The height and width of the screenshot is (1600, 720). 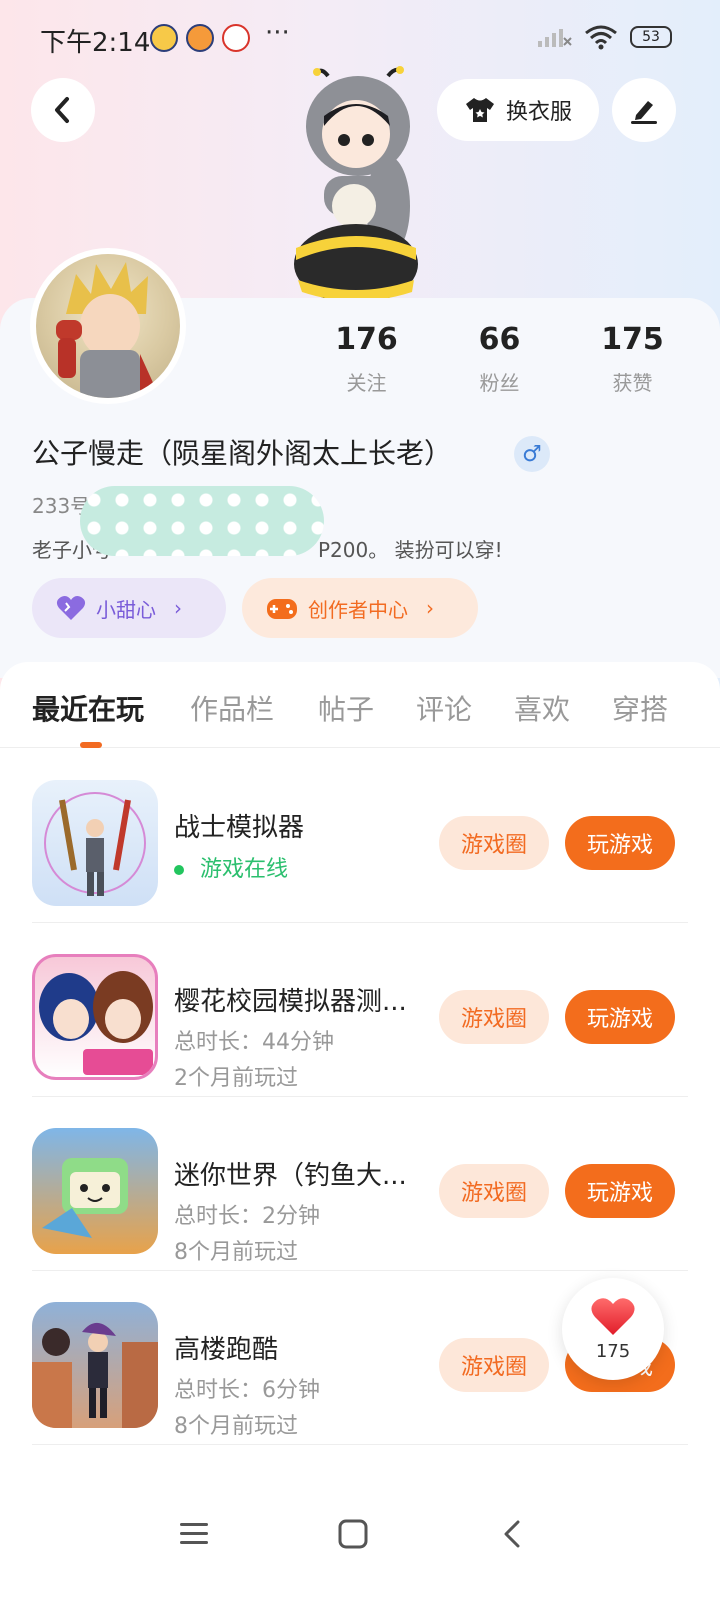 What do you see at coordinates (555, 38) in the screenshot?
I see `signal-icon` at bounding box center [555, 38].